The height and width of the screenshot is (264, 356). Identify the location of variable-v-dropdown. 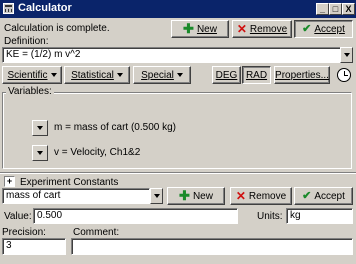
(40, 153).